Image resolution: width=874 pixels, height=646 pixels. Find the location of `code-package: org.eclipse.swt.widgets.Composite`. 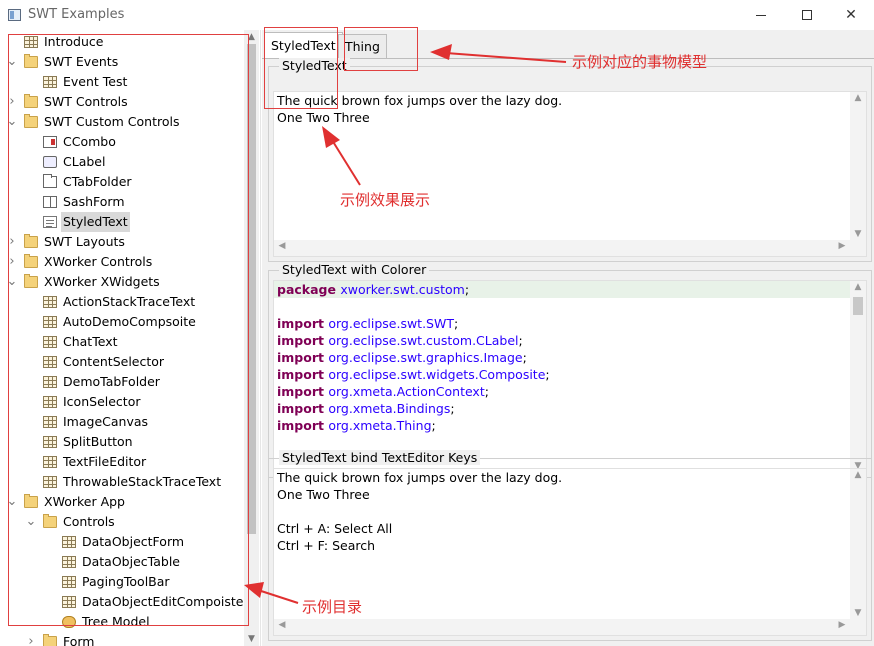

code-package: org.eclipse.swt.widgets.Composite is located at coordinates (437, 374).